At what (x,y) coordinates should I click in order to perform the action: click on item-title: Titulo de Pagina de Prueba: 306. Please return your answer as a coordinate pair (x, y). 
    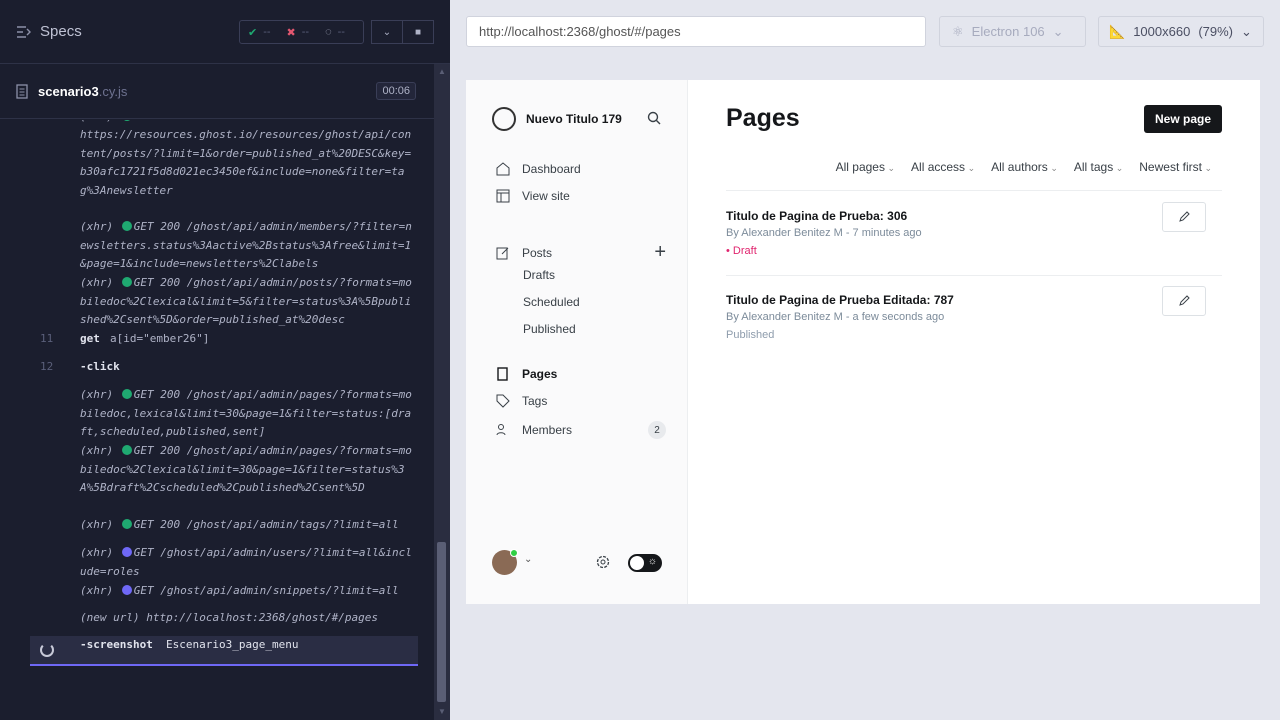
    Looking at the image, I should click on (817, 216).